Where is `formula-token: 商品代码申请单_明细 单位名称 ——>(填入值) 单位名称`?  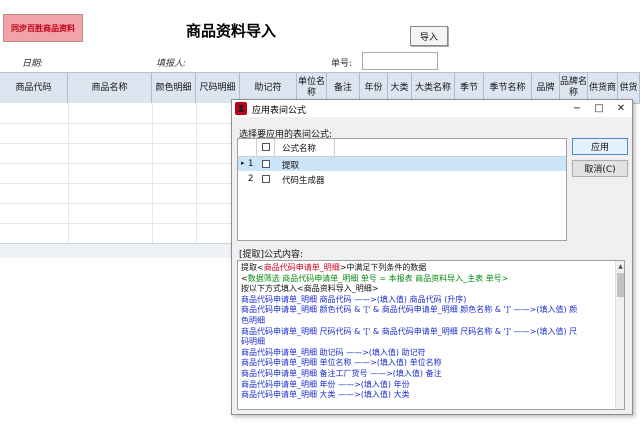 formula-token: 商品代码申请单_明细 单位名称 ——>(填入值) 单位名称 is located at coordinates (341, 363).